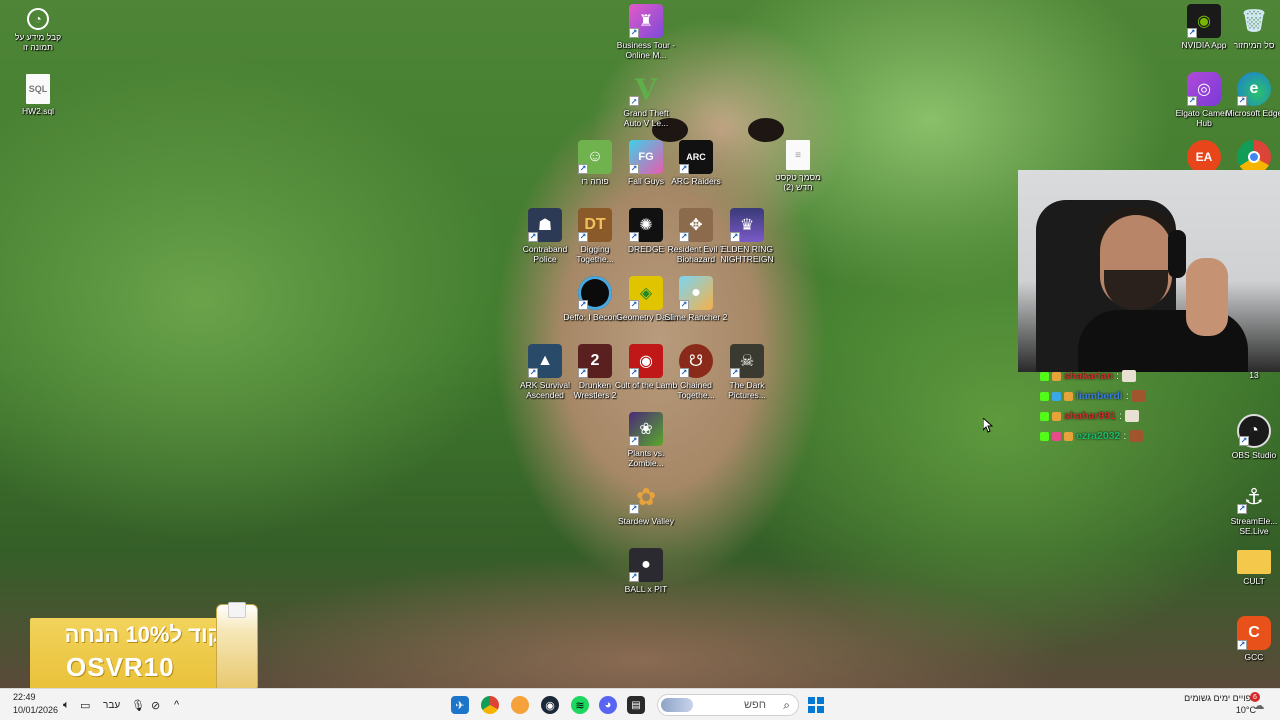  Describe the element at coordinates (766, 130) in the screenshot. I see `wallpaper-detail` at that location.